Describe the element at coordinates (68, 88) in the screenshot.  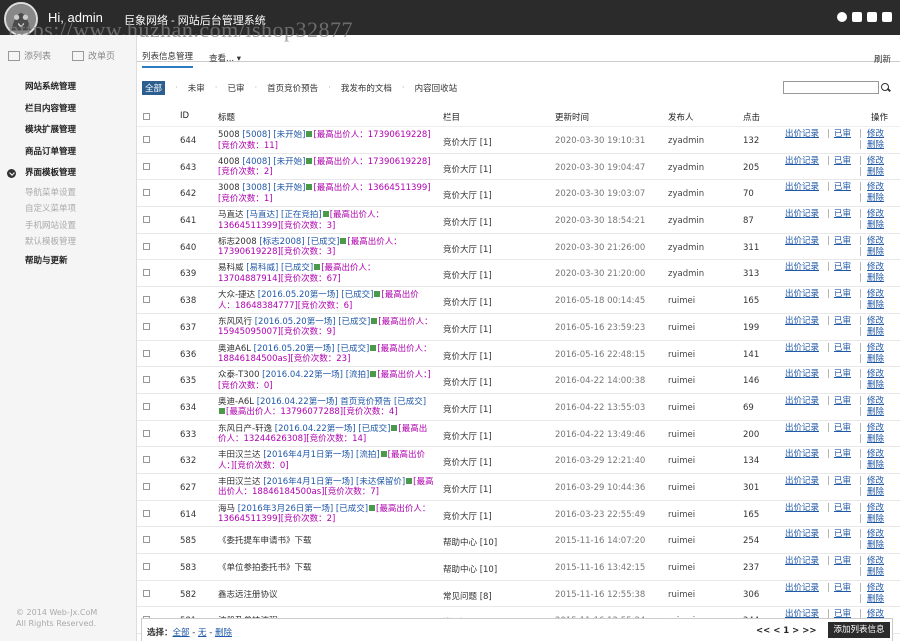
I see `menu-system: 网站系统管理` at that location.